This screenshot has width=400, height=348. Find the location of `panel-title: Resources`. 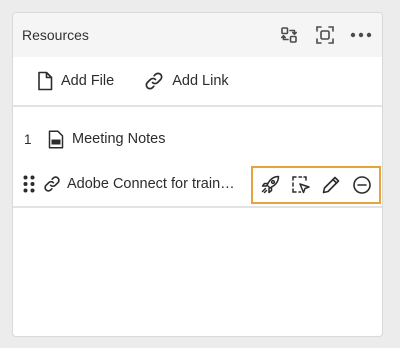

panel-title: Resources is located at coordinates (55, 35).